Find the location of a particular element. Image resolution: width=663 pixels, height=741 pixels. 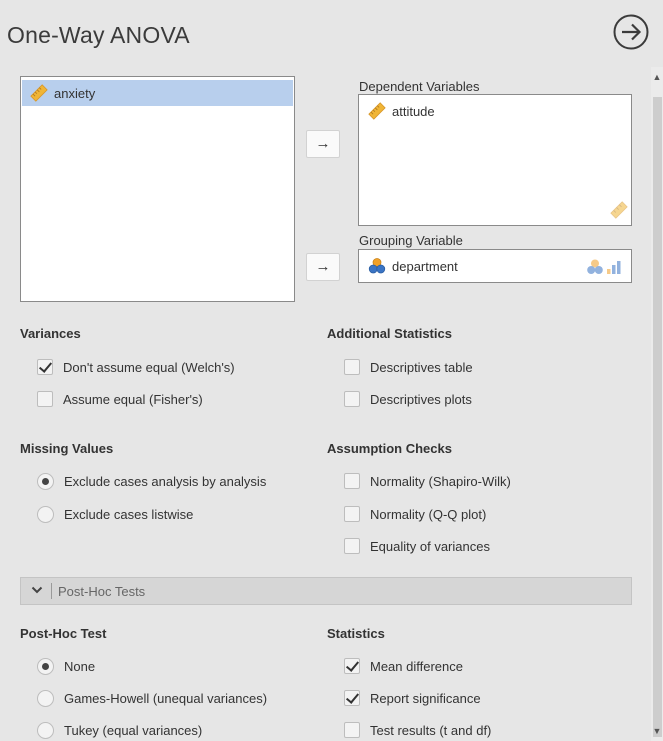

option-posthoc-none: None is located at coordinates (66, 666).